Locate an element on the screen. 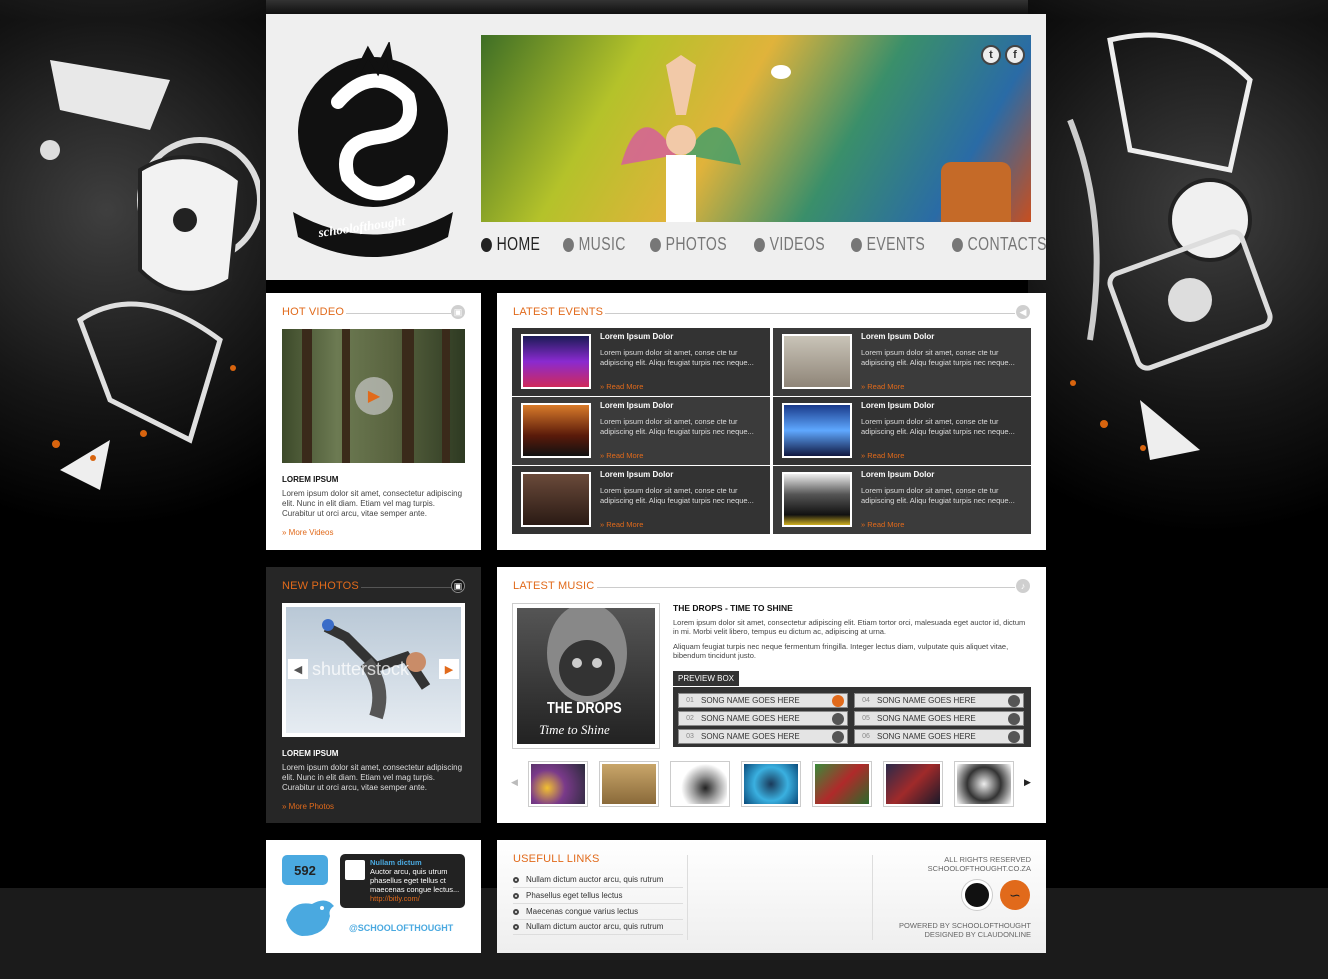 Image resolution: width=1328 pixels, height=979 pixels. schoolofthought-badge-icon is located at coordinates (977, 895).